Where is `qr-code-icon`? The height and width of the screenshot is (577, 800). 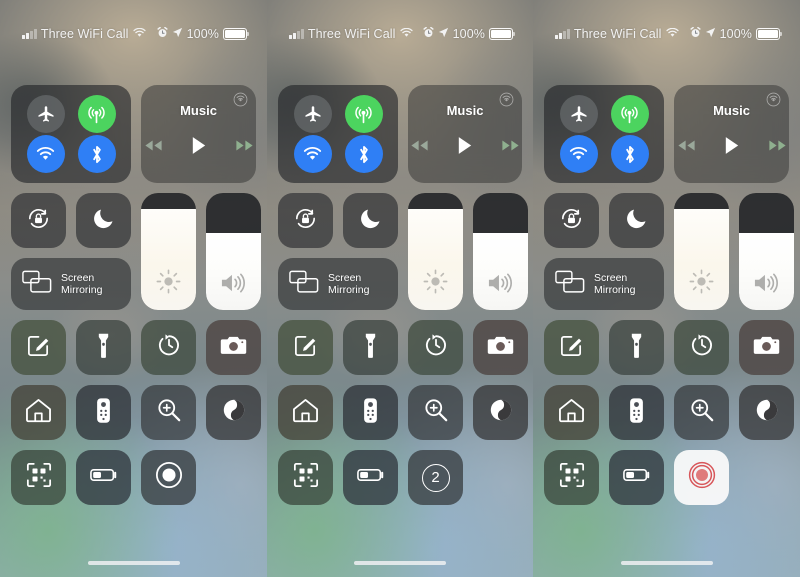 qr-code-icon is located at coordinates (39, 477).